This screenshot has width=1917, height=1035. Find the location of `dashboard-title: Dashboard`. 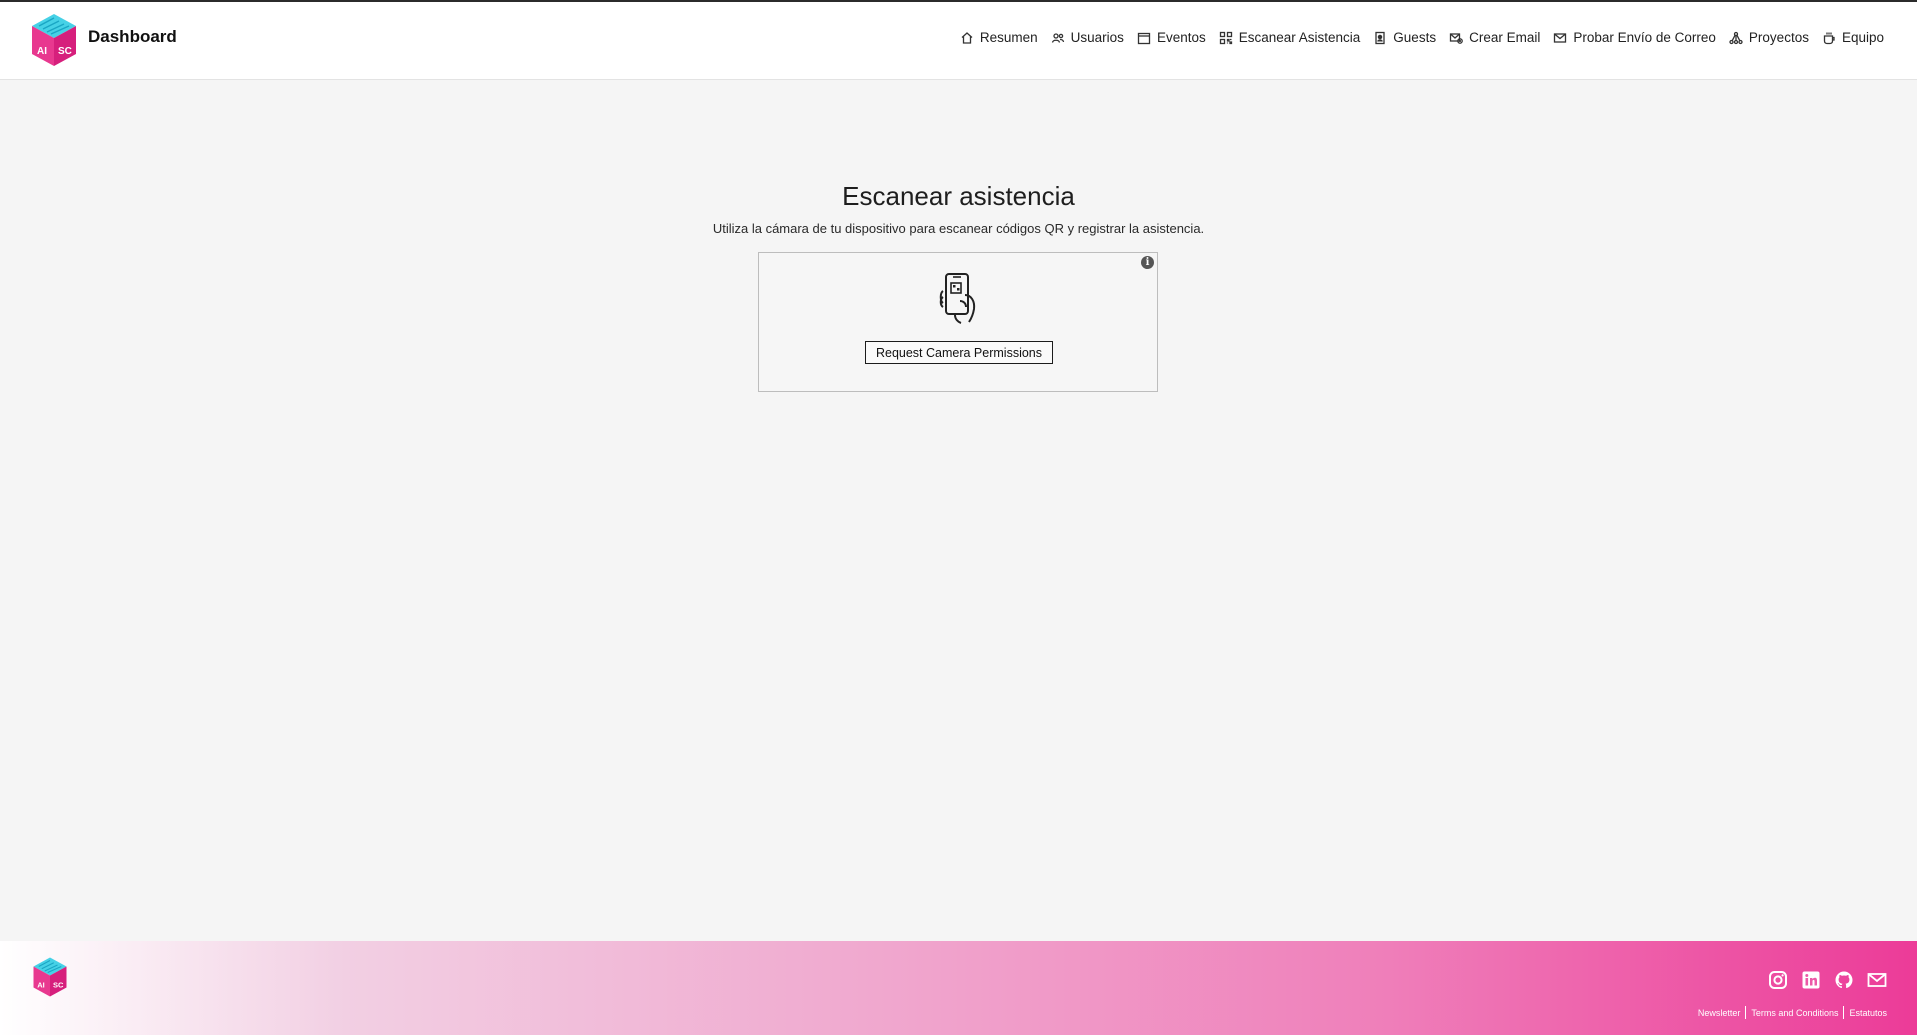

dashboard-title: Dashboard is located at coordinates (132, 36).